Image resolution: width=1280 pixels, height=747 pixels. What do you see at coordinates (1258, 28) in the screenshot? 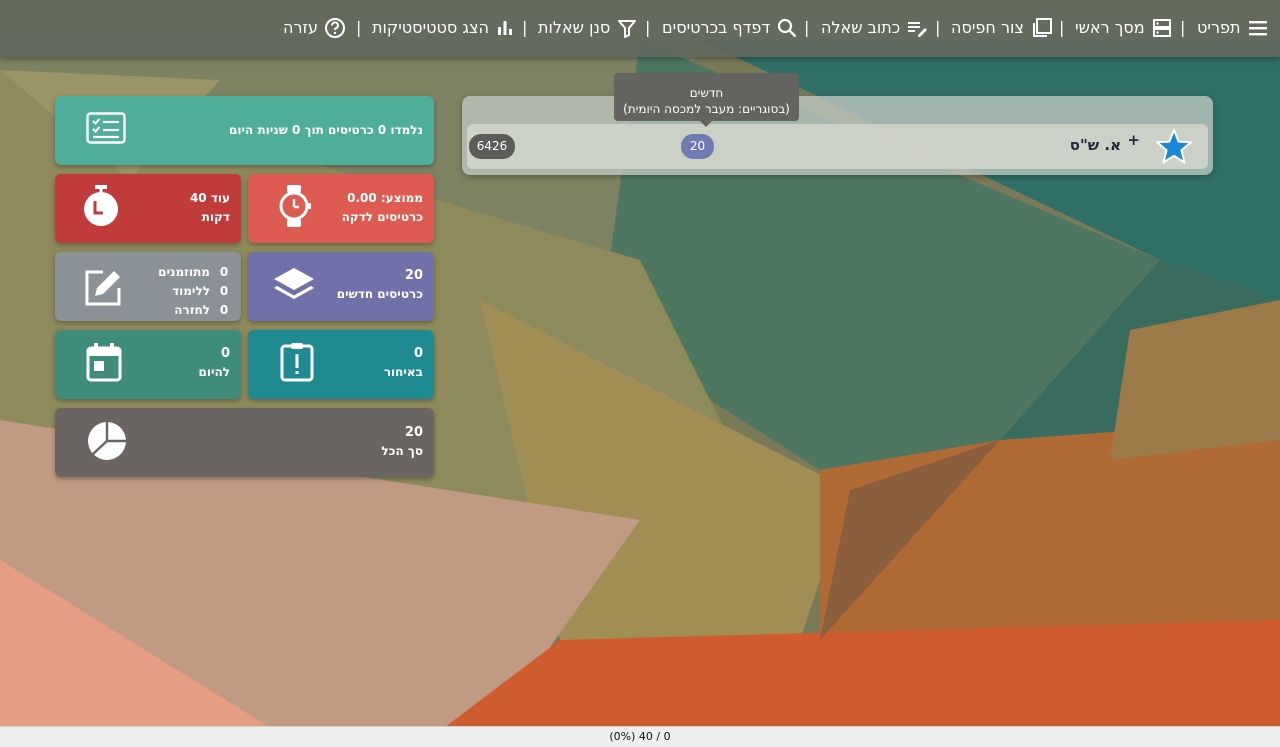
I see `hamburger-icon` at bounding box center [1258, 28].